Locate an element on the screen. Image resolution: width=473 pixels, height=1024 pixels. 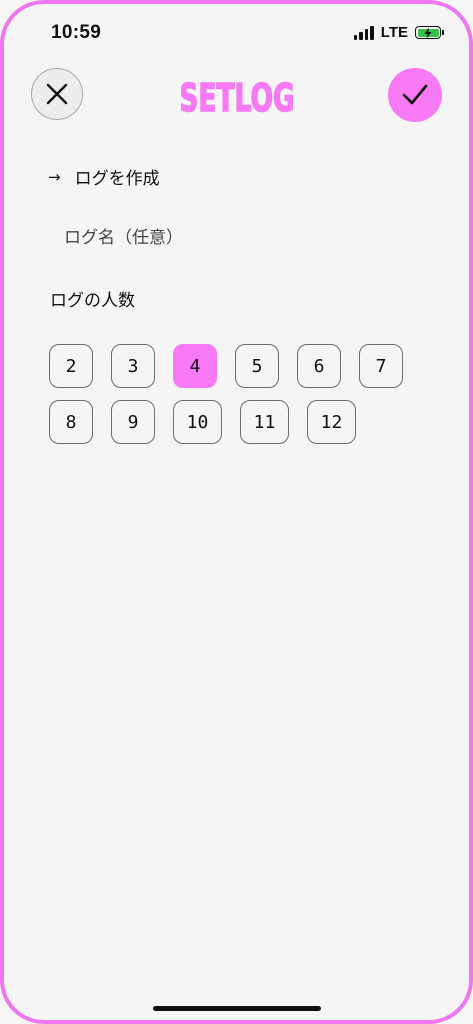
player-count-option-11: 11 is located at coordinates (264, 422).